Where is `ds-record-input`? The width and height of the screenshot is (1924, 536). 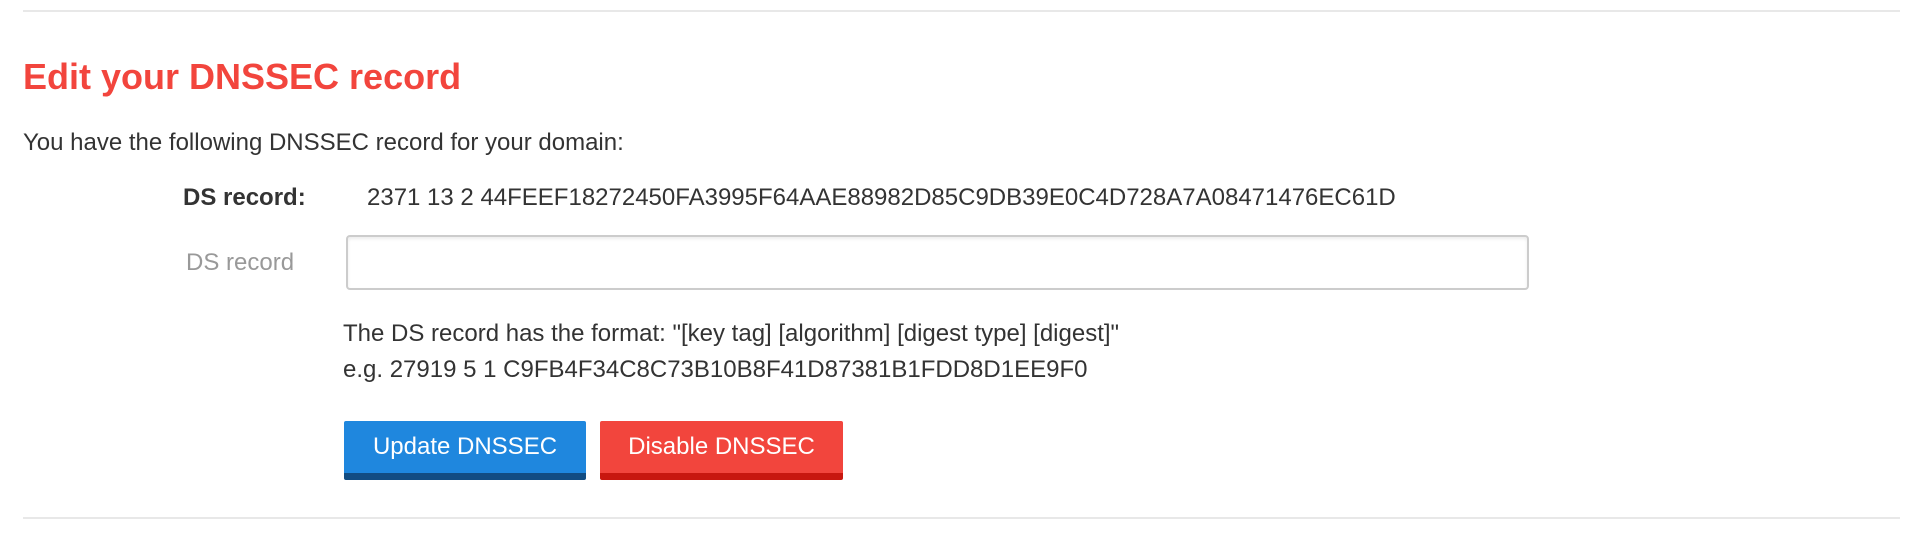
ds-record-input is located at coordinates (937, 262).